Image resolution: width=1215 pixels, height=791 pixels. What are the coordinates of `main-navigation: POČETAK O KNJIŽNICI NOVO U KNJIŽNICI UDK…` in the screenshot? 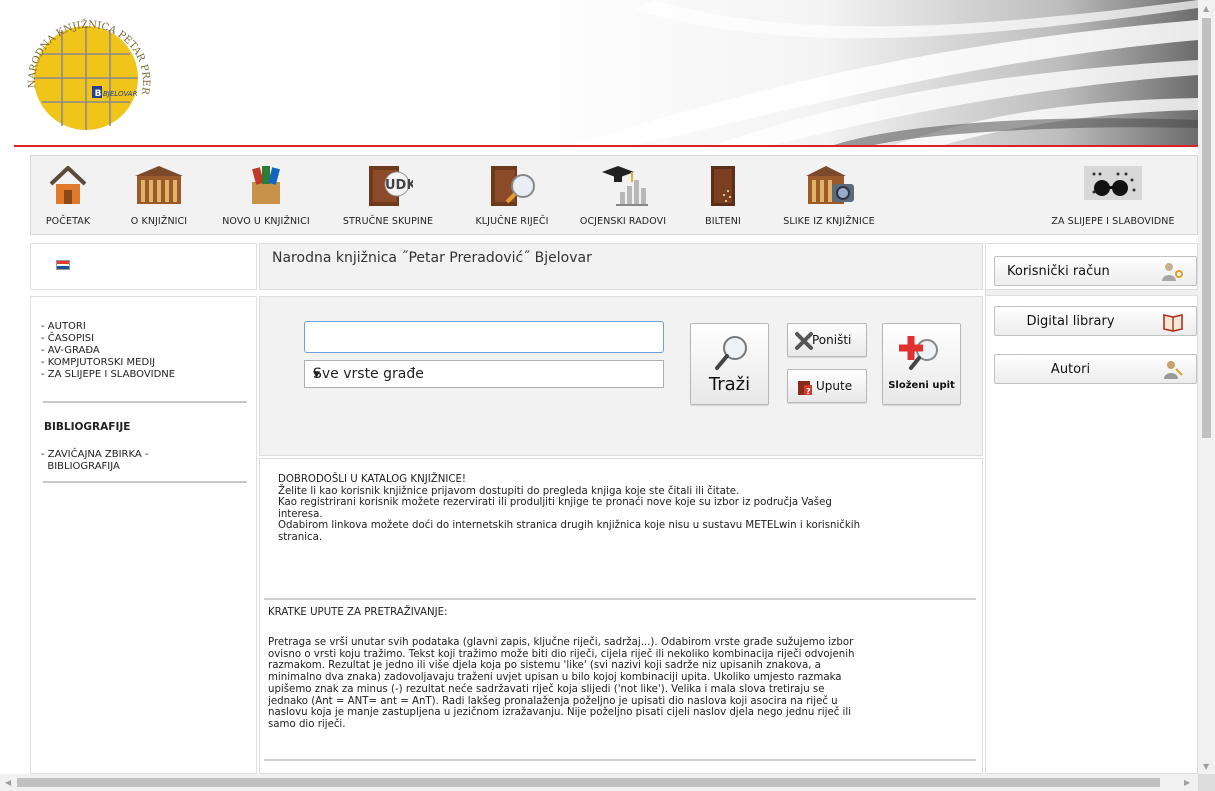 It's located at (614, 195).